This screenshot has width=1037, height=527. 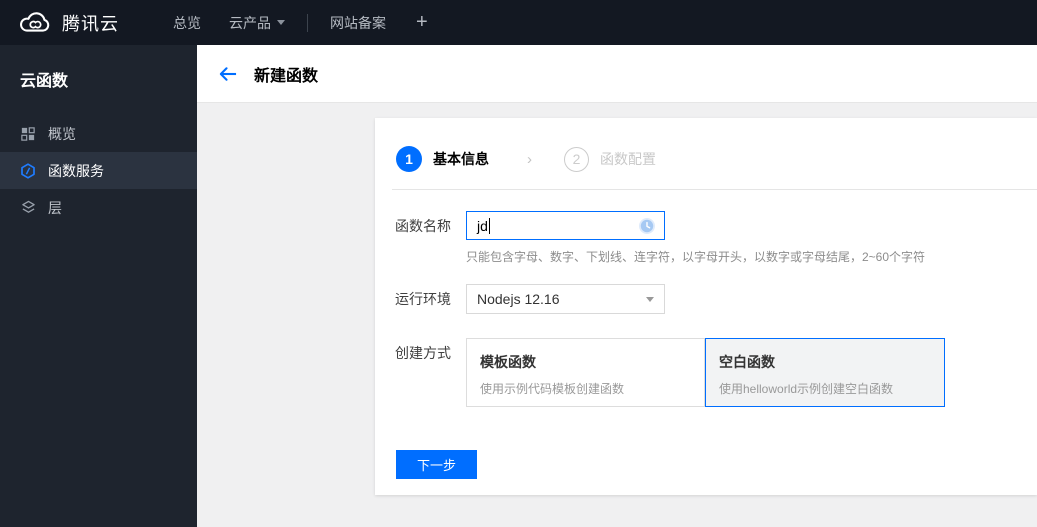 What do you see at coordinates (552, 389) in the screenshot?
I see `method-card-desc: 使用示例代码模板创建函数` at bounding box center [552, 389].